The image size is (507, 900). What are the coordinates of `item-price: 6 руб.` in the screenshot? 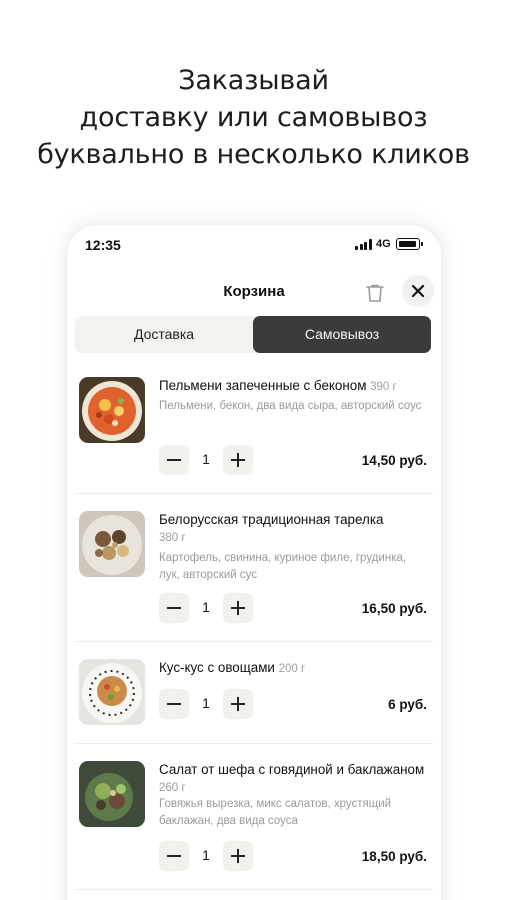 It's located at (407, 704).